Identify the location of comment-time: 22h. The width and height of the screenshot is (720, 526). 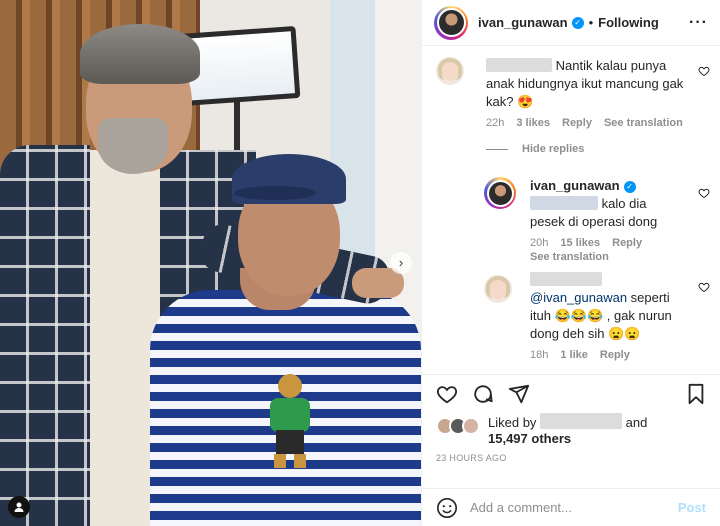
(495, 123).